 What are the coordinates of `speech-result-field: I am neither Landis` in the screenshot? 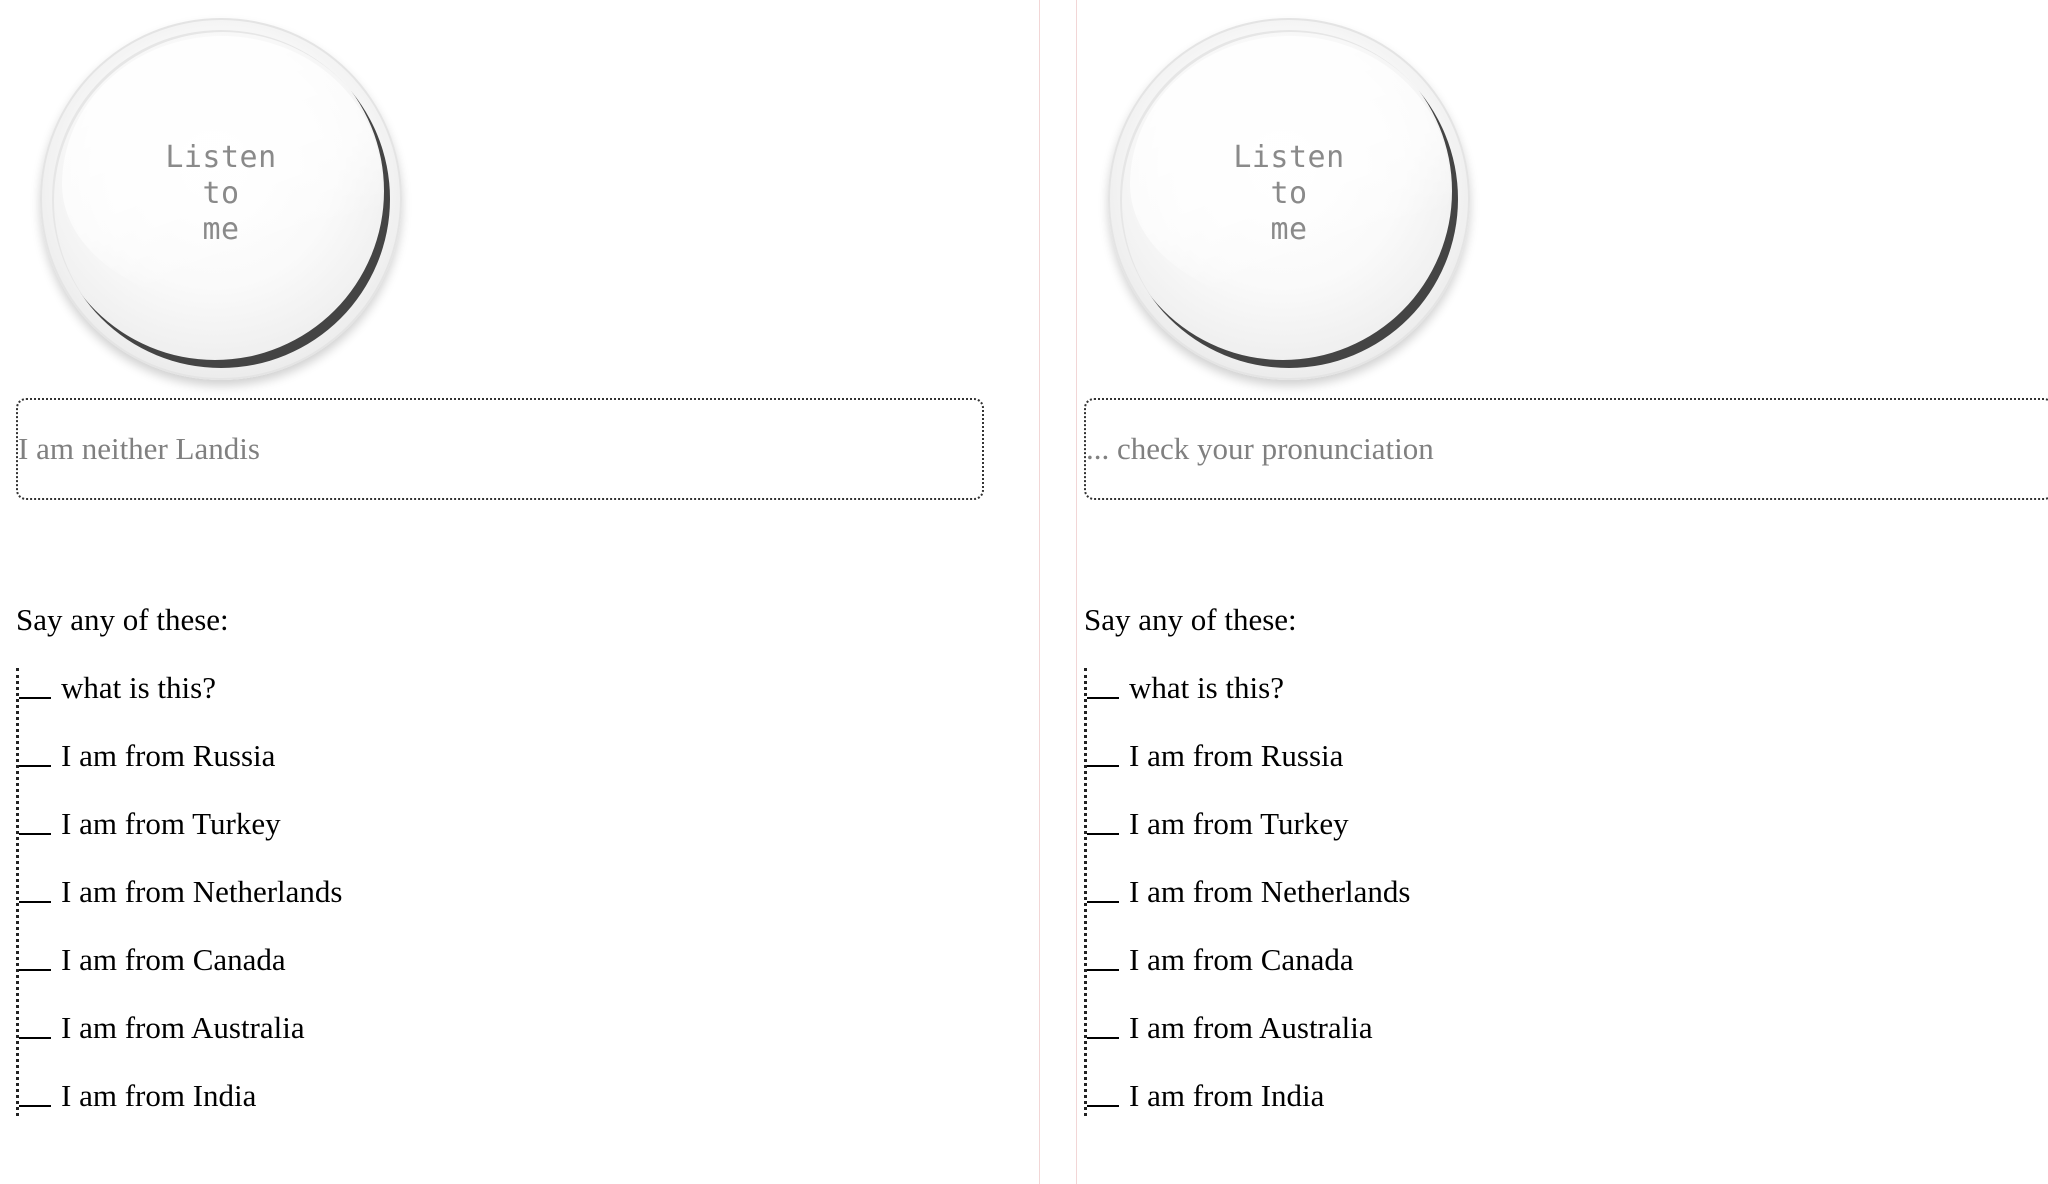 It's located at (500, 449).